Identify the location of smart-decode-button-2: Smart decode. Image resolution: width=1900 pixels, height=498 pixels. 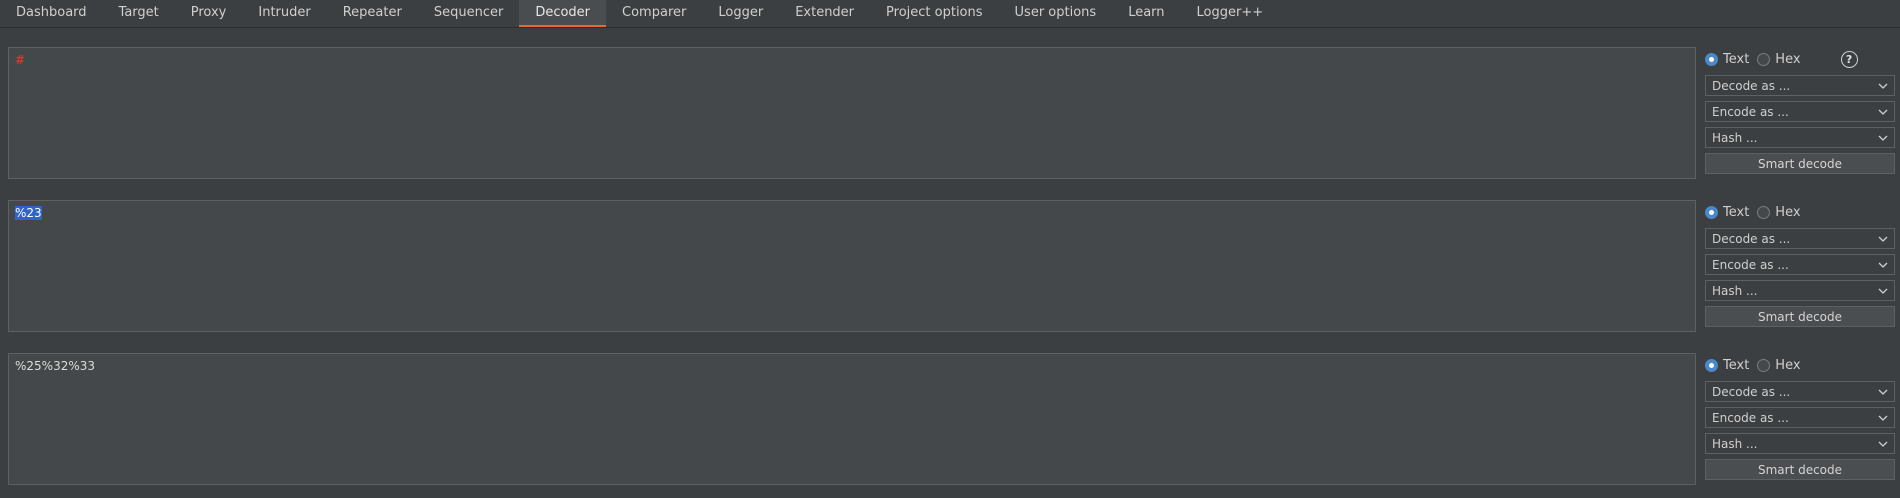
(1800, 316).